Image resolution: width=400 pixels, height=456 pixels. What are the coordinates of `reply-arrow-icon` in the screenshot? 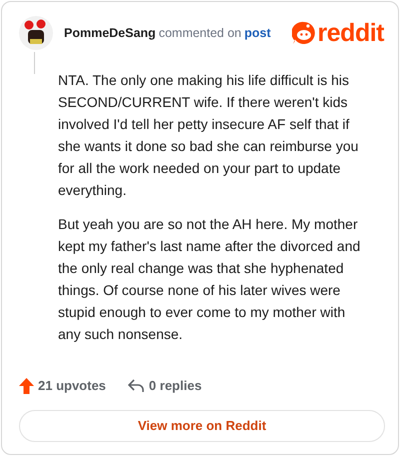 It's located at (136, 385).